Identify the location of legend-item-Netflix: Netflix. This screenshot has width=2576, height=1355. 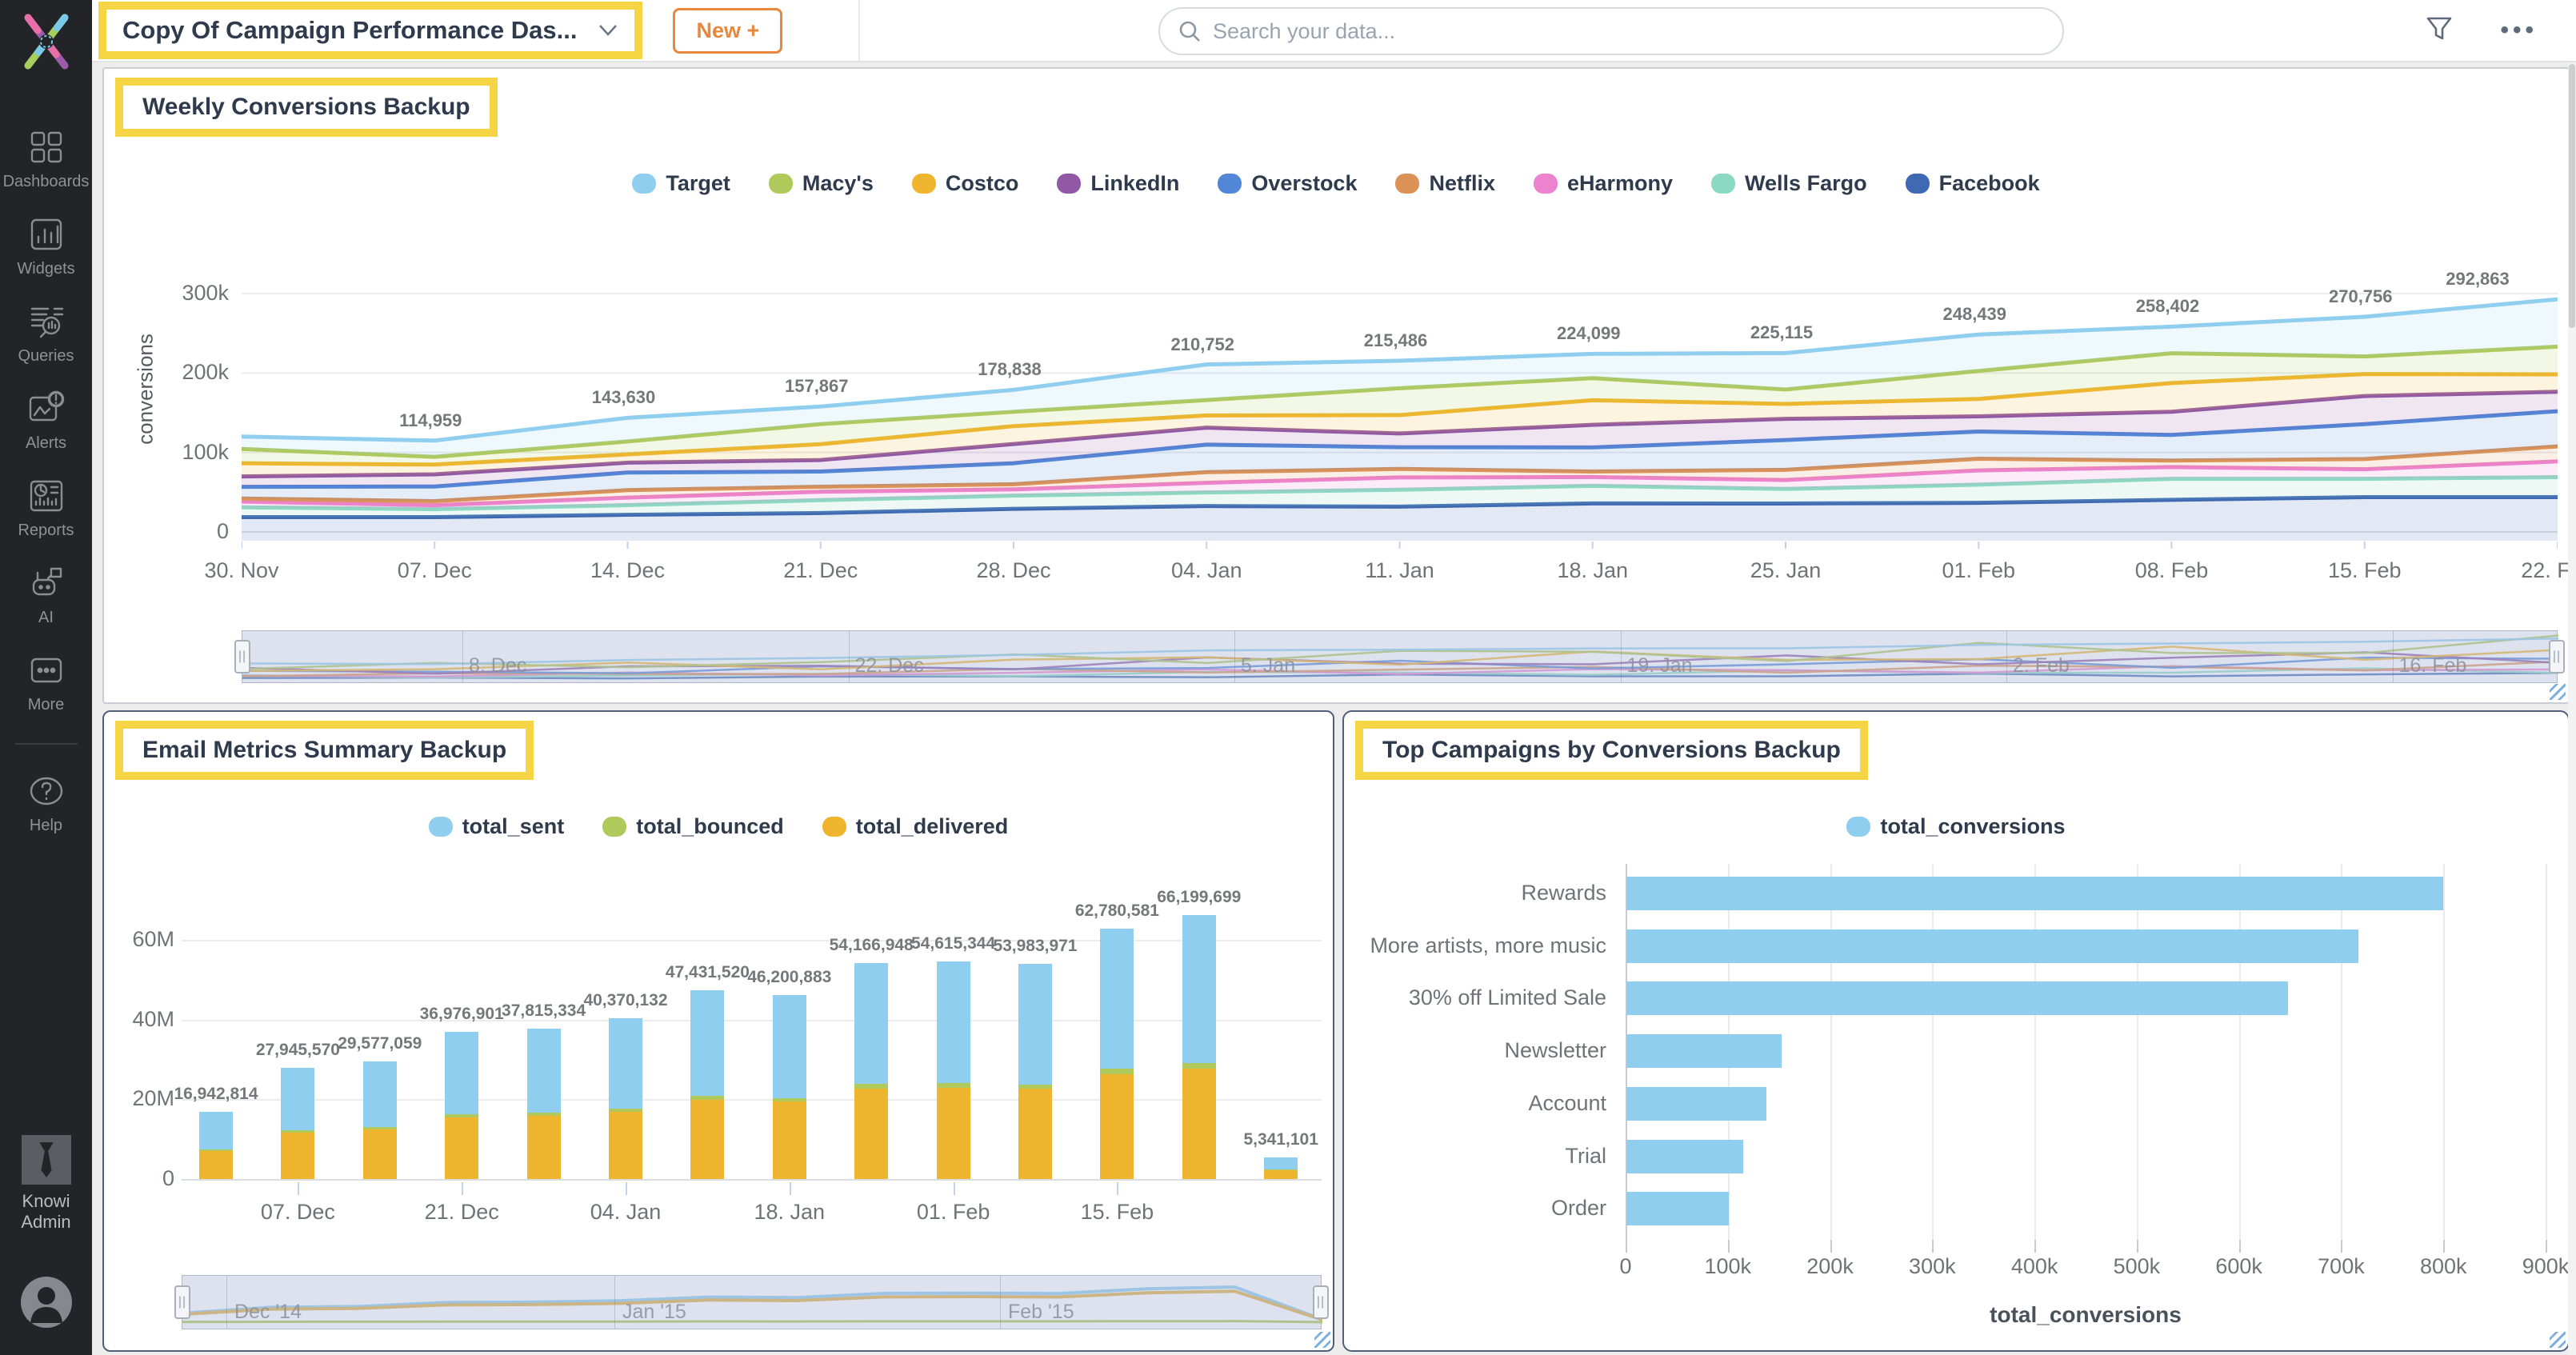
(1445, 183).